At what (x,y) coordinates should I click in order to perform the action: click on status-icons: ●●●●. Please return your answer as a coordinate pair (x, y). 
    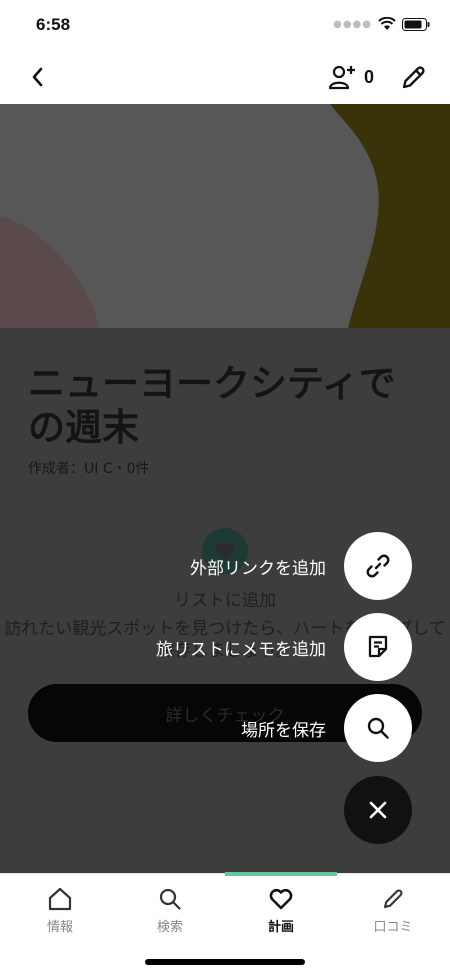
    Looking at the image, I should click on (381, 24).